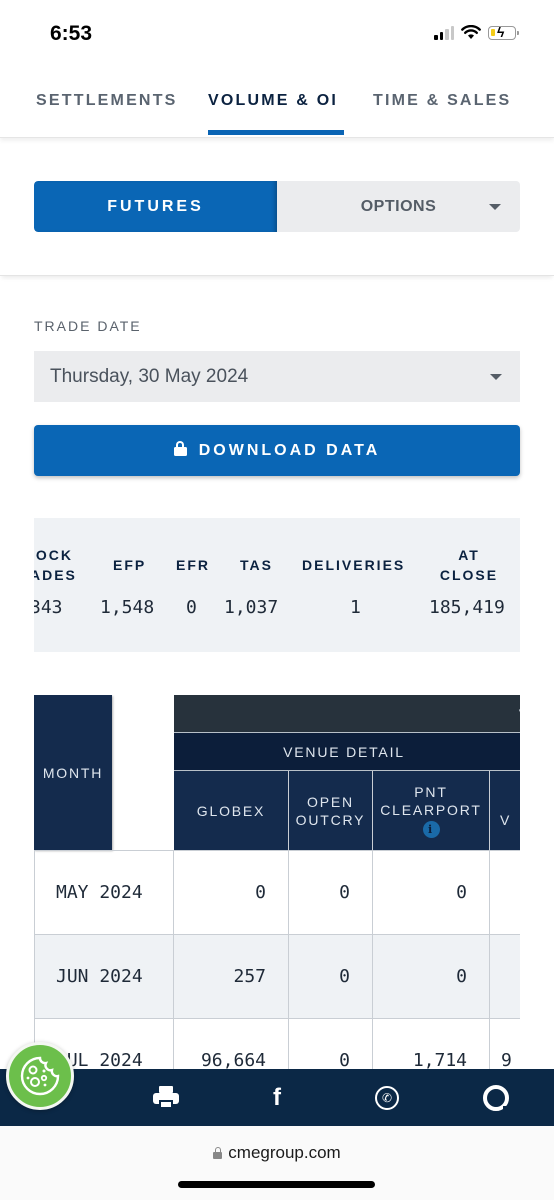 This screenshot has height=1200, width=554. I want to click on cell-globex: 0, so click(260, 892).